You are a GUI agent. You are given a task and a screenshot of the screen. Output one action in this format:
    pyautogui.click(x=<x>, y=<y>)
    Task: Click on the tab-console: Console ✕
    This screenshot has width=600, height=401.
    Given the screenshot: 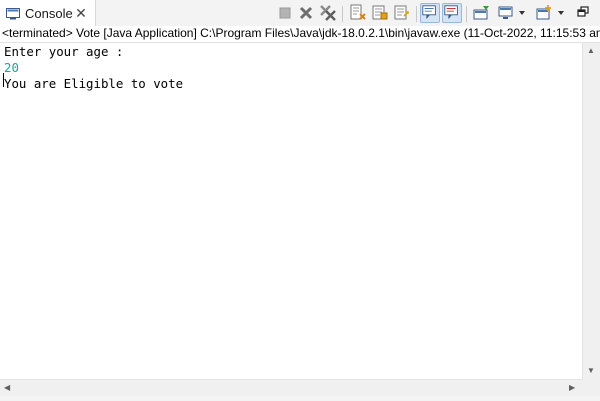 What is the action you would take?
    pyautogui.click(x=48, y=13)
    